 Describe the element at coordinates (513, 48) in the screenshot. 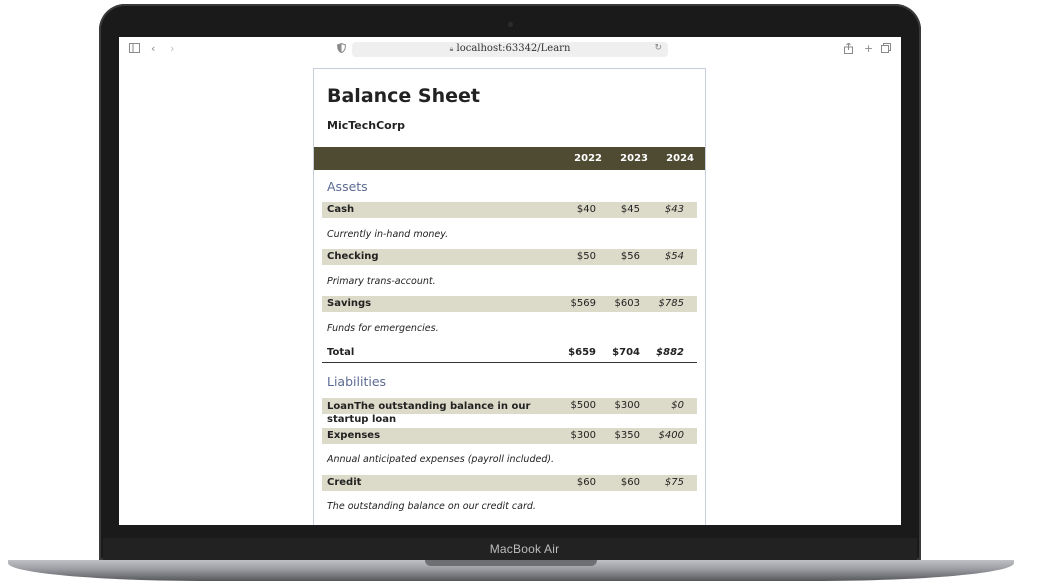

I see `url-value: localhost:63342/Learn` at that location.